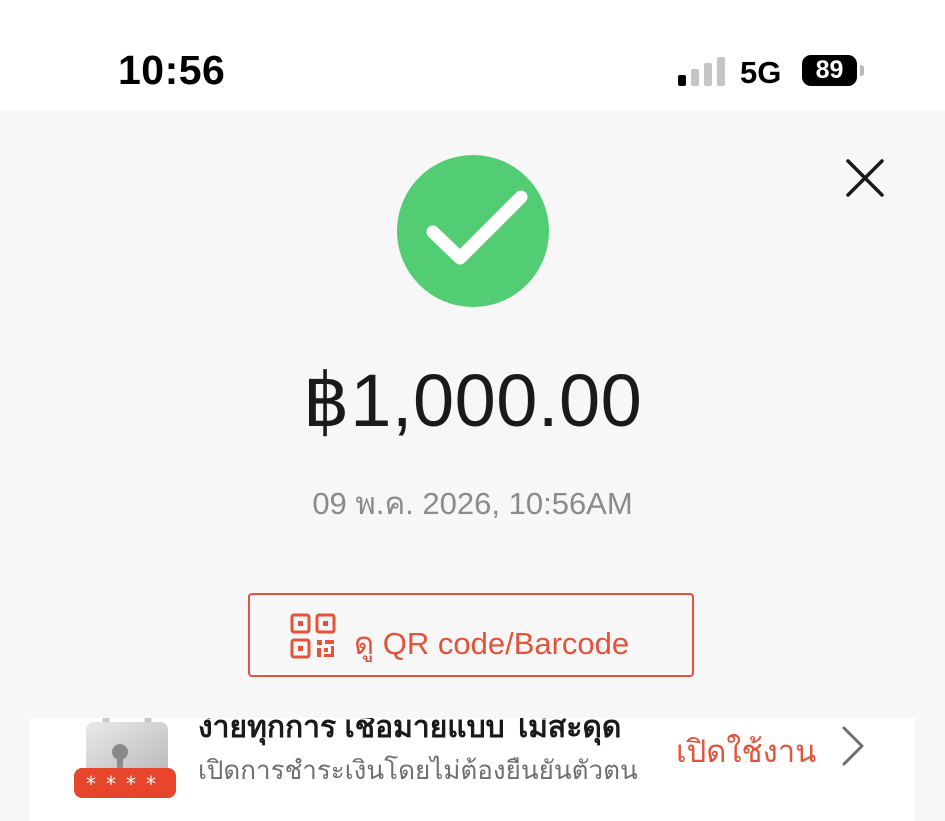  I want to click on network-type: 5G, so click(761, 72).